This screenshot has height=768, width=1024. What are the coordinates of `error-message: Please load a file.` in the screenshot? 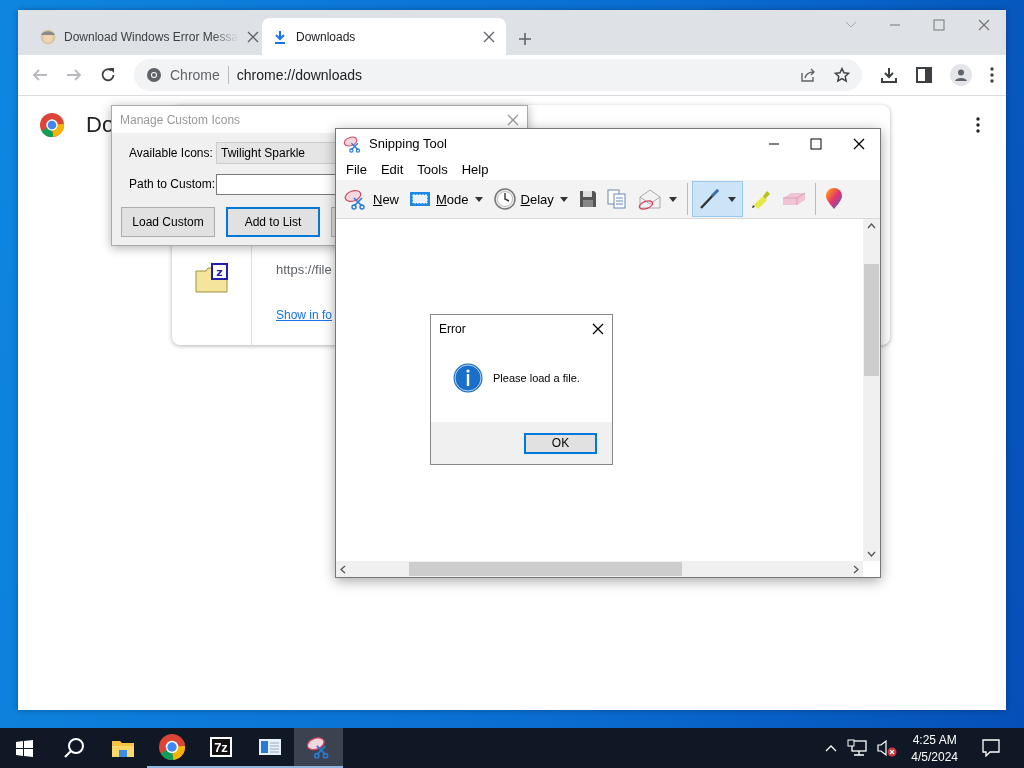 It's located at (536, 378).